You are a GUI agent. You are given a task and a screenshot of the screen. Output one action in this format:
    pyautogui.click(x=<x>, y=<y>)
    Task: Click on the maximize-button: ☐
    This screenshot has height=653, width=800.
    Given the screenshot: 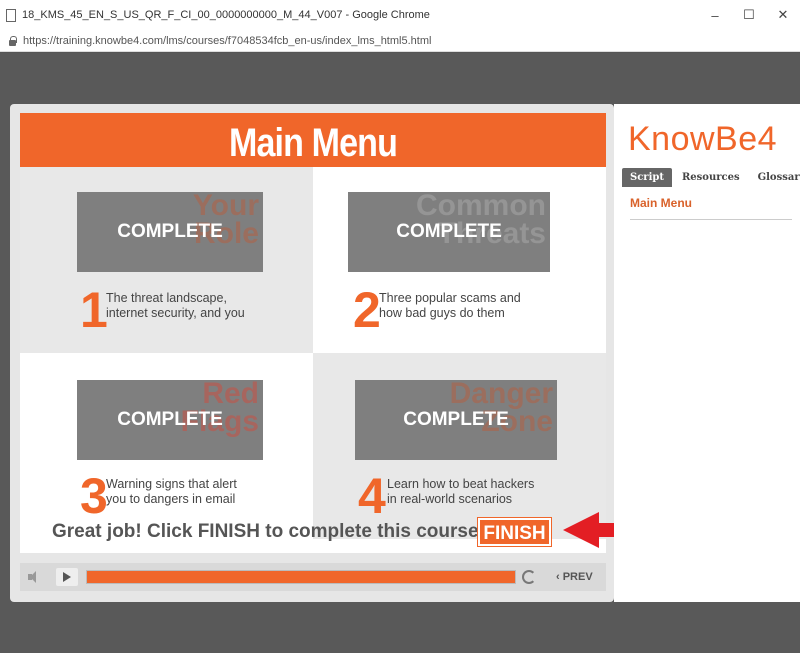 What is the action you would take?
    pyautogui.click(x=749, y=15)
    